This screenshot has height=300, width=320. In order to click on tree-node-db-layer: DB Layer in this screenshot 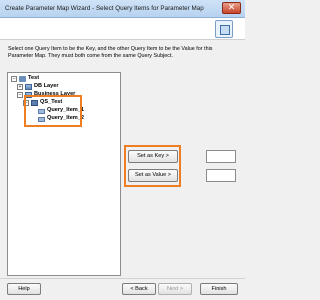, I will do `click(46, 86)`.